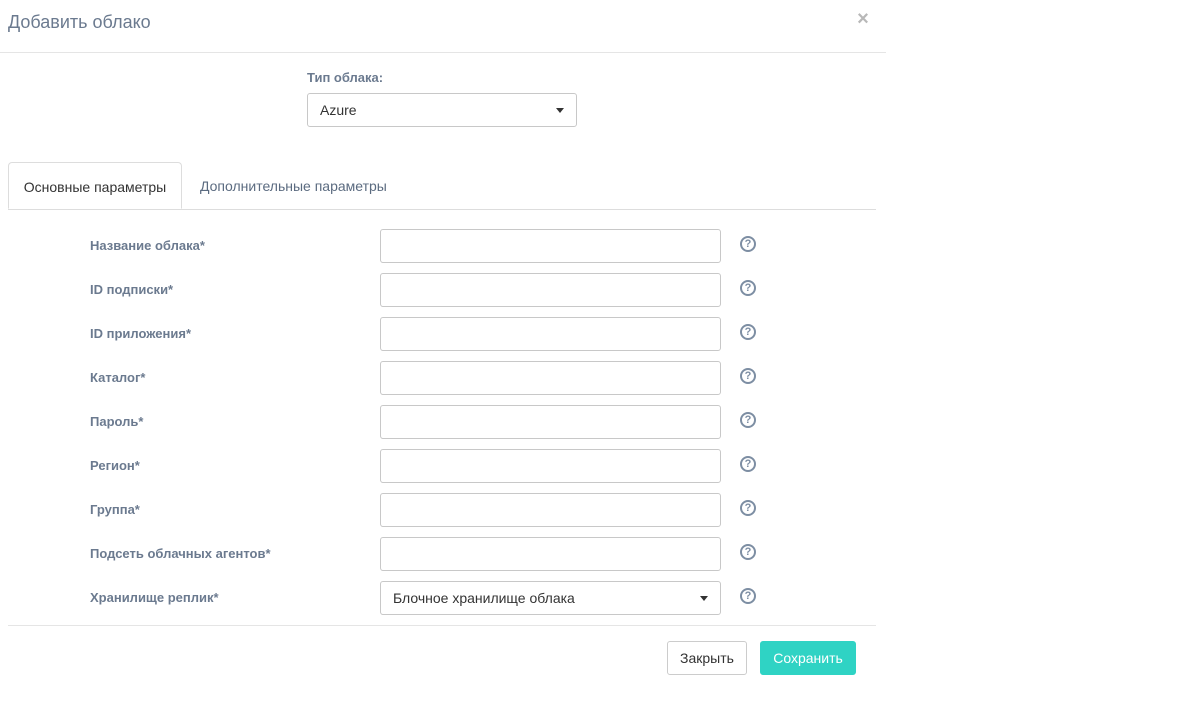 This screenshot has width=1200, height=703. I want to click on footer-divider, so click(442, 625).